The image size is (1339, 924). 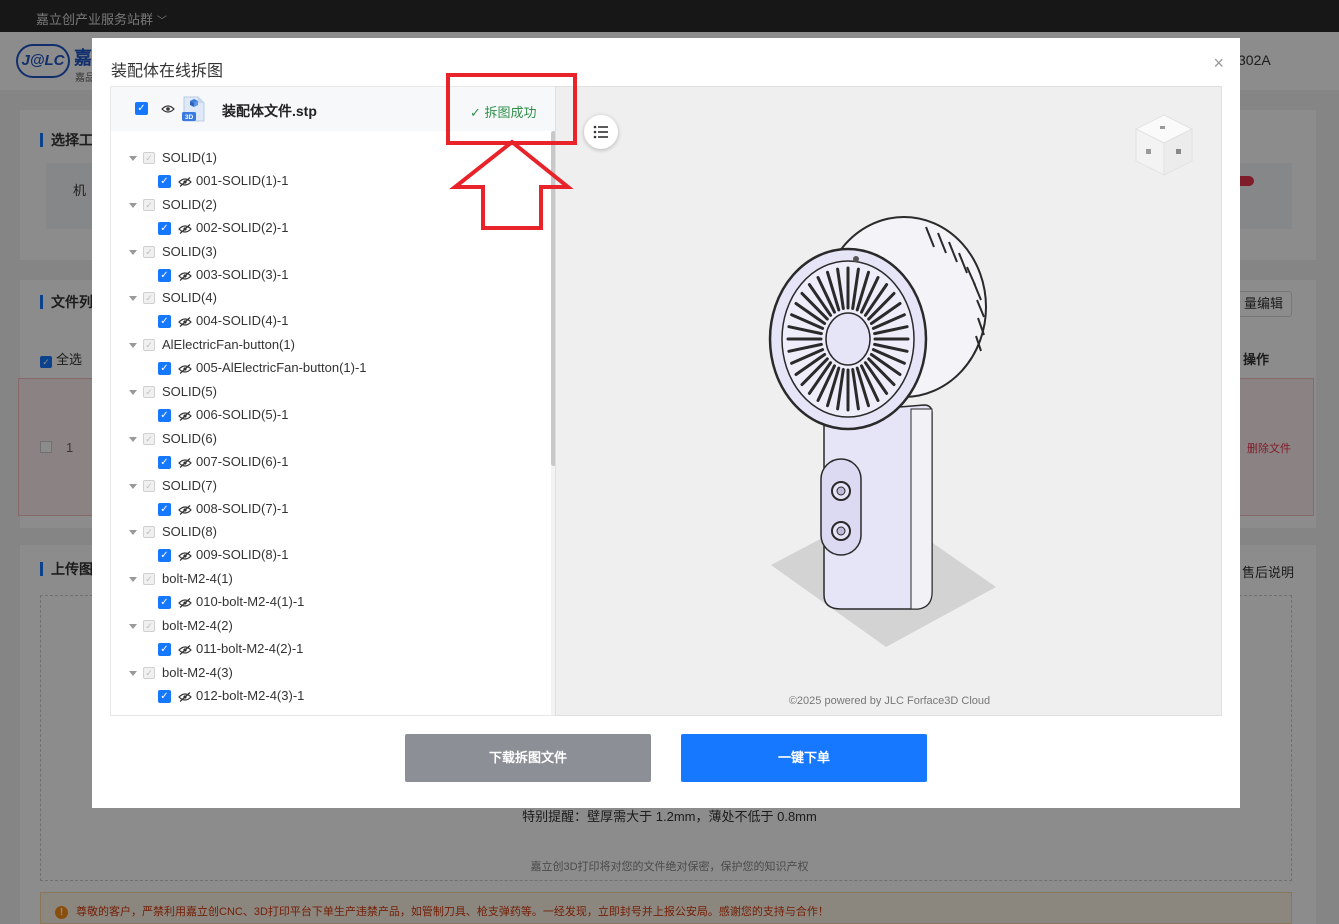 What do you see at coordinates (242, 508) in the screenshot?
I see `tree-part-label: 008-SOLID(7)-1` at bounding box center [242, 508].